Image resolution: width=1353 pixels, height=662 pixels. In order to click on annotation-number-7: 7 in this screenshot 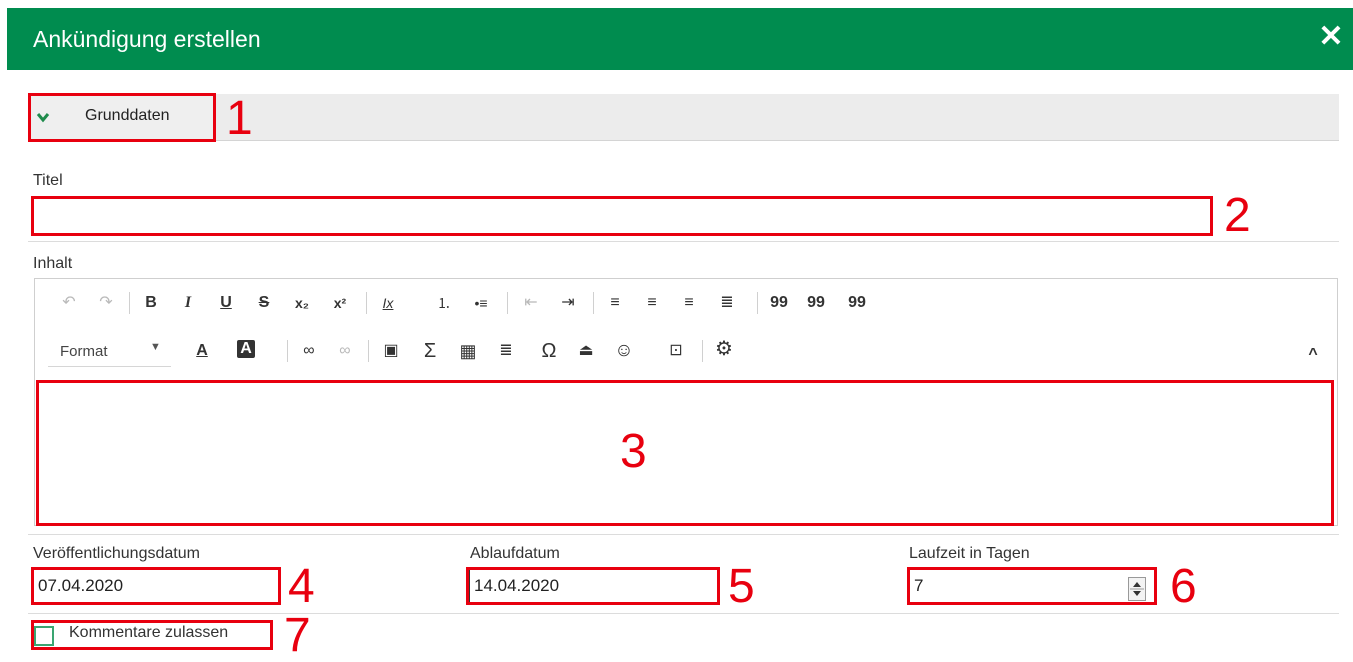, I will do `click(297, 635)`.